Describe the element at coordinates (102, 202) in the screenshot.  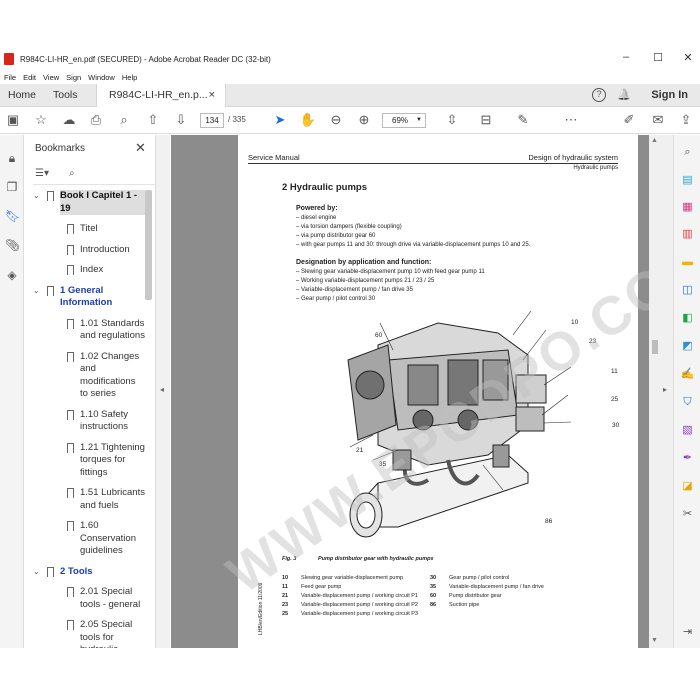
I see `bookmark-label: Book I Capitel 1 - 19` at that location.